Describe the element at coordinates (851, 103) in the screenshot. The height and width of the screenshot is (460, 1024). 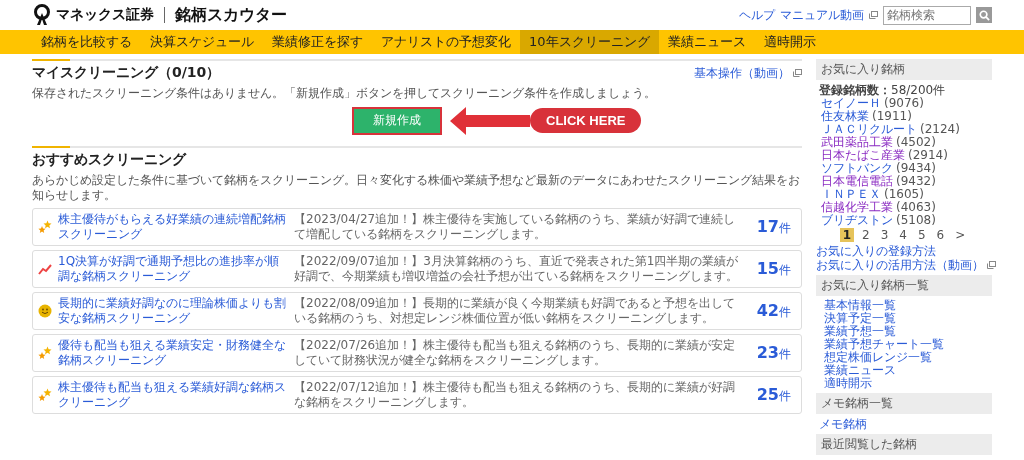
I see `favorite-stock-link: セイノーＨ` at that location.